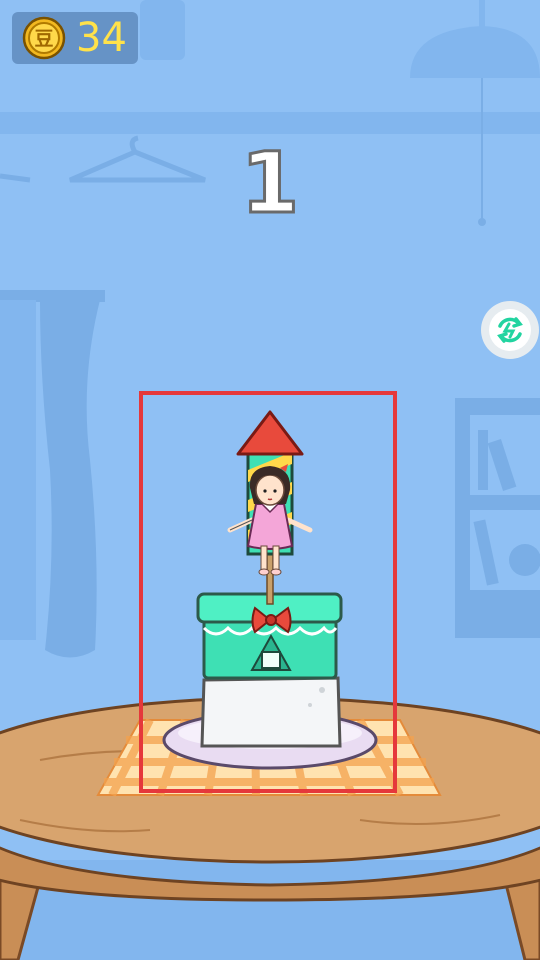  Describe the element at coordinates (101, 38) in the screenshot. I see `coin-count: 34` at that location.